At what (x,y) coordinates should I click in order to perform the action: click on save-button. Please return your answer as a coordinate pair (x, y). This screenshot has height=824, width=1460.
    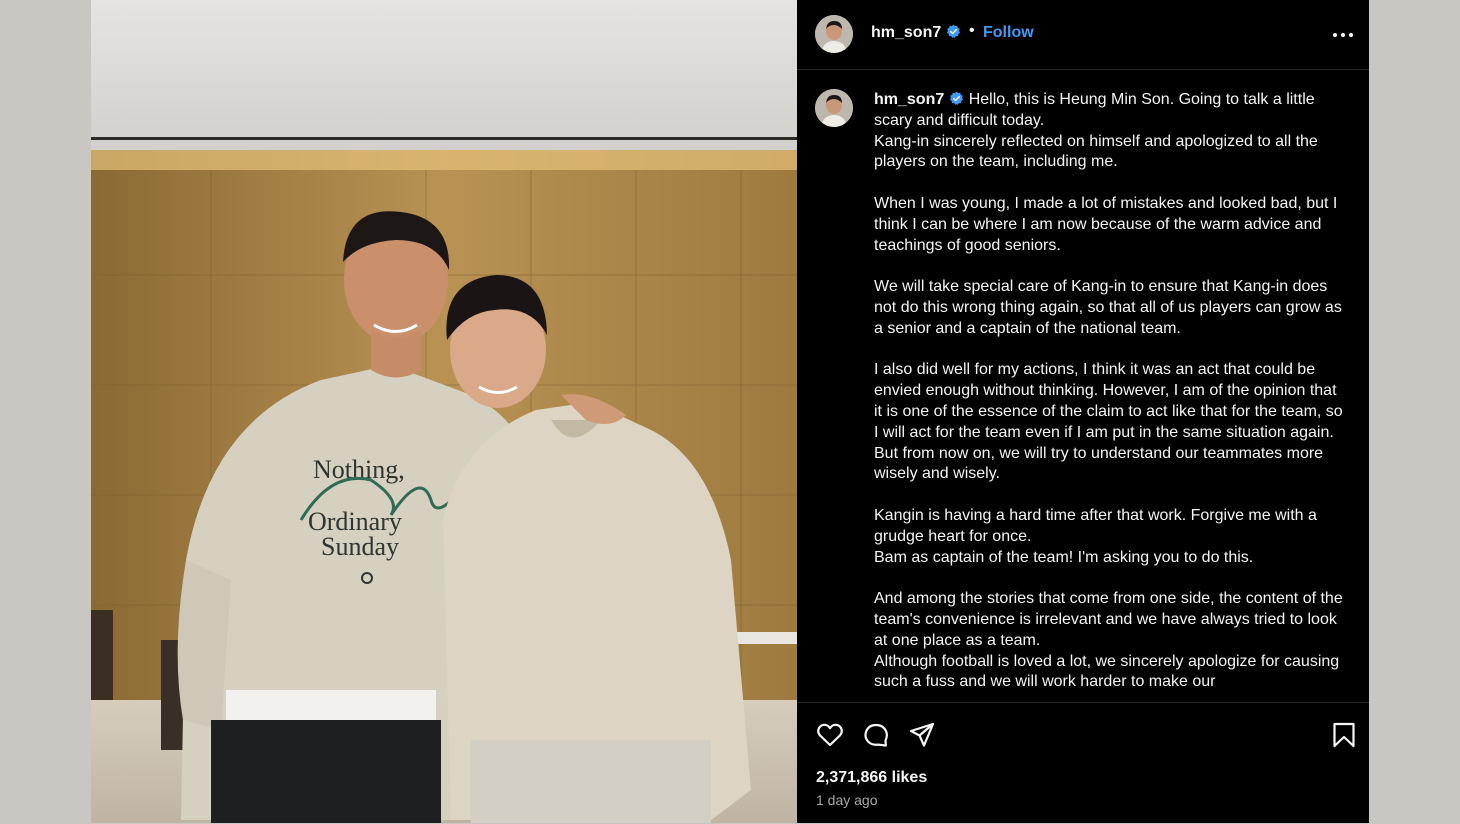
    Looking at the image, I should click on (1344, 735).